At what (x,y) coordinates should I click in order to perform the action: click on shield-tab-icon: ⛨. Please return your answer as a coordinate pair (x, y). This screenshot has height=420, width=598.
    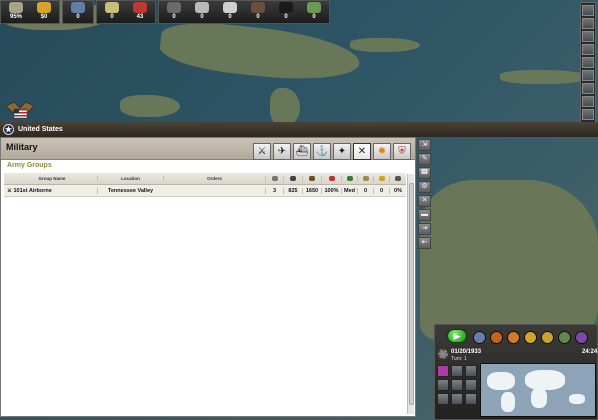
    Looking at the image, I should click on (402, 151).